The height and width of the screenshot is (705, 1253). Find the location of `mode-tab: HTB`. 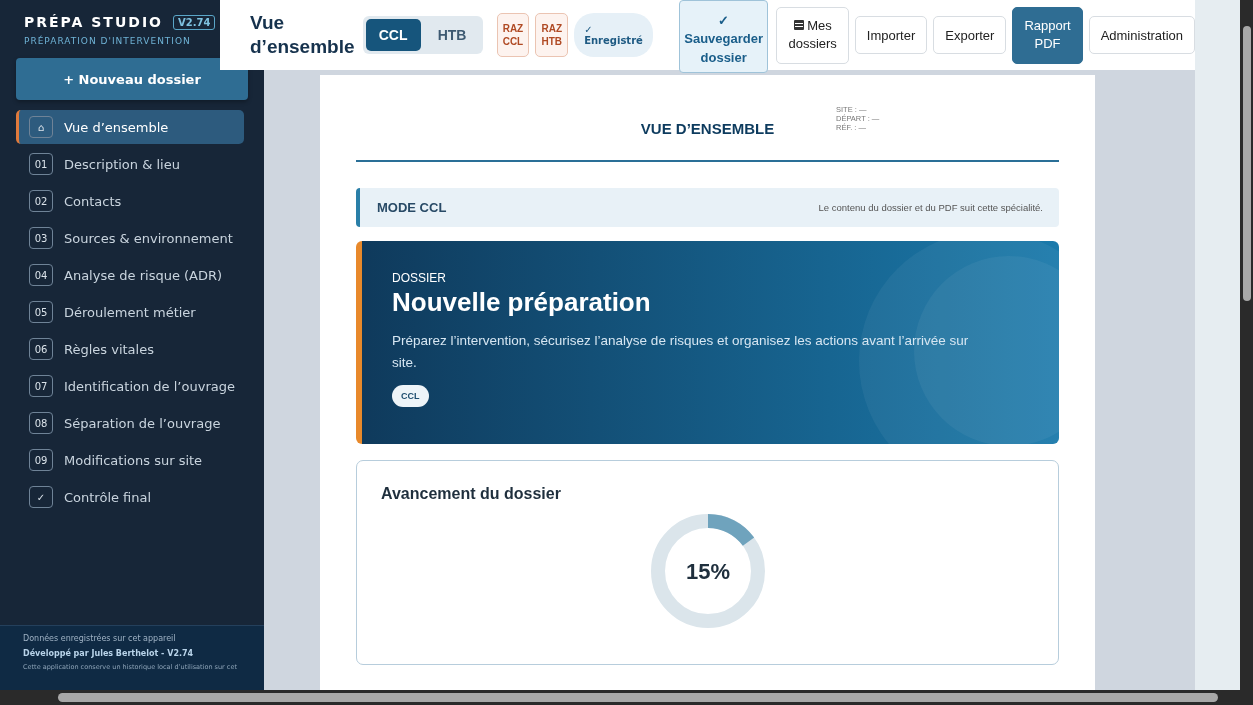

mode-tab: HTB is located at coordinates (452, 35).